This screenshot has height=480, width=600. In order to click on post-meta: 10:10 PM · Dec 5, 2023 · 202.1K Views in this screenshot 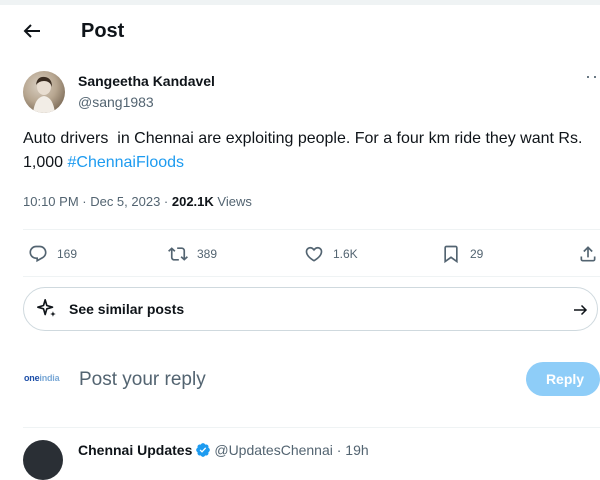, I will do `click(137, 202)`.